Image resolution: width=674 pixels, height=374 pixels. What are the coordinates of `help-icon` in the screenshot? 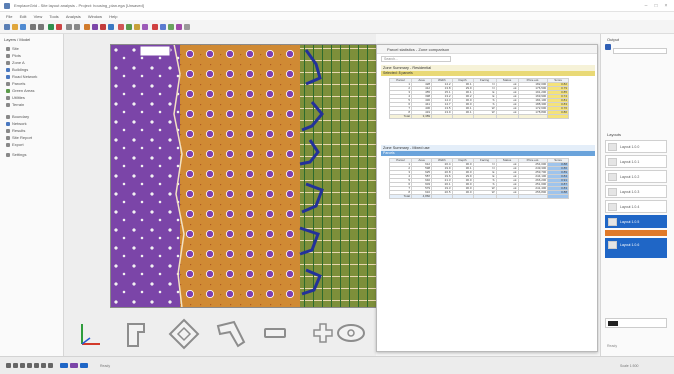 It's located at (187, 27).